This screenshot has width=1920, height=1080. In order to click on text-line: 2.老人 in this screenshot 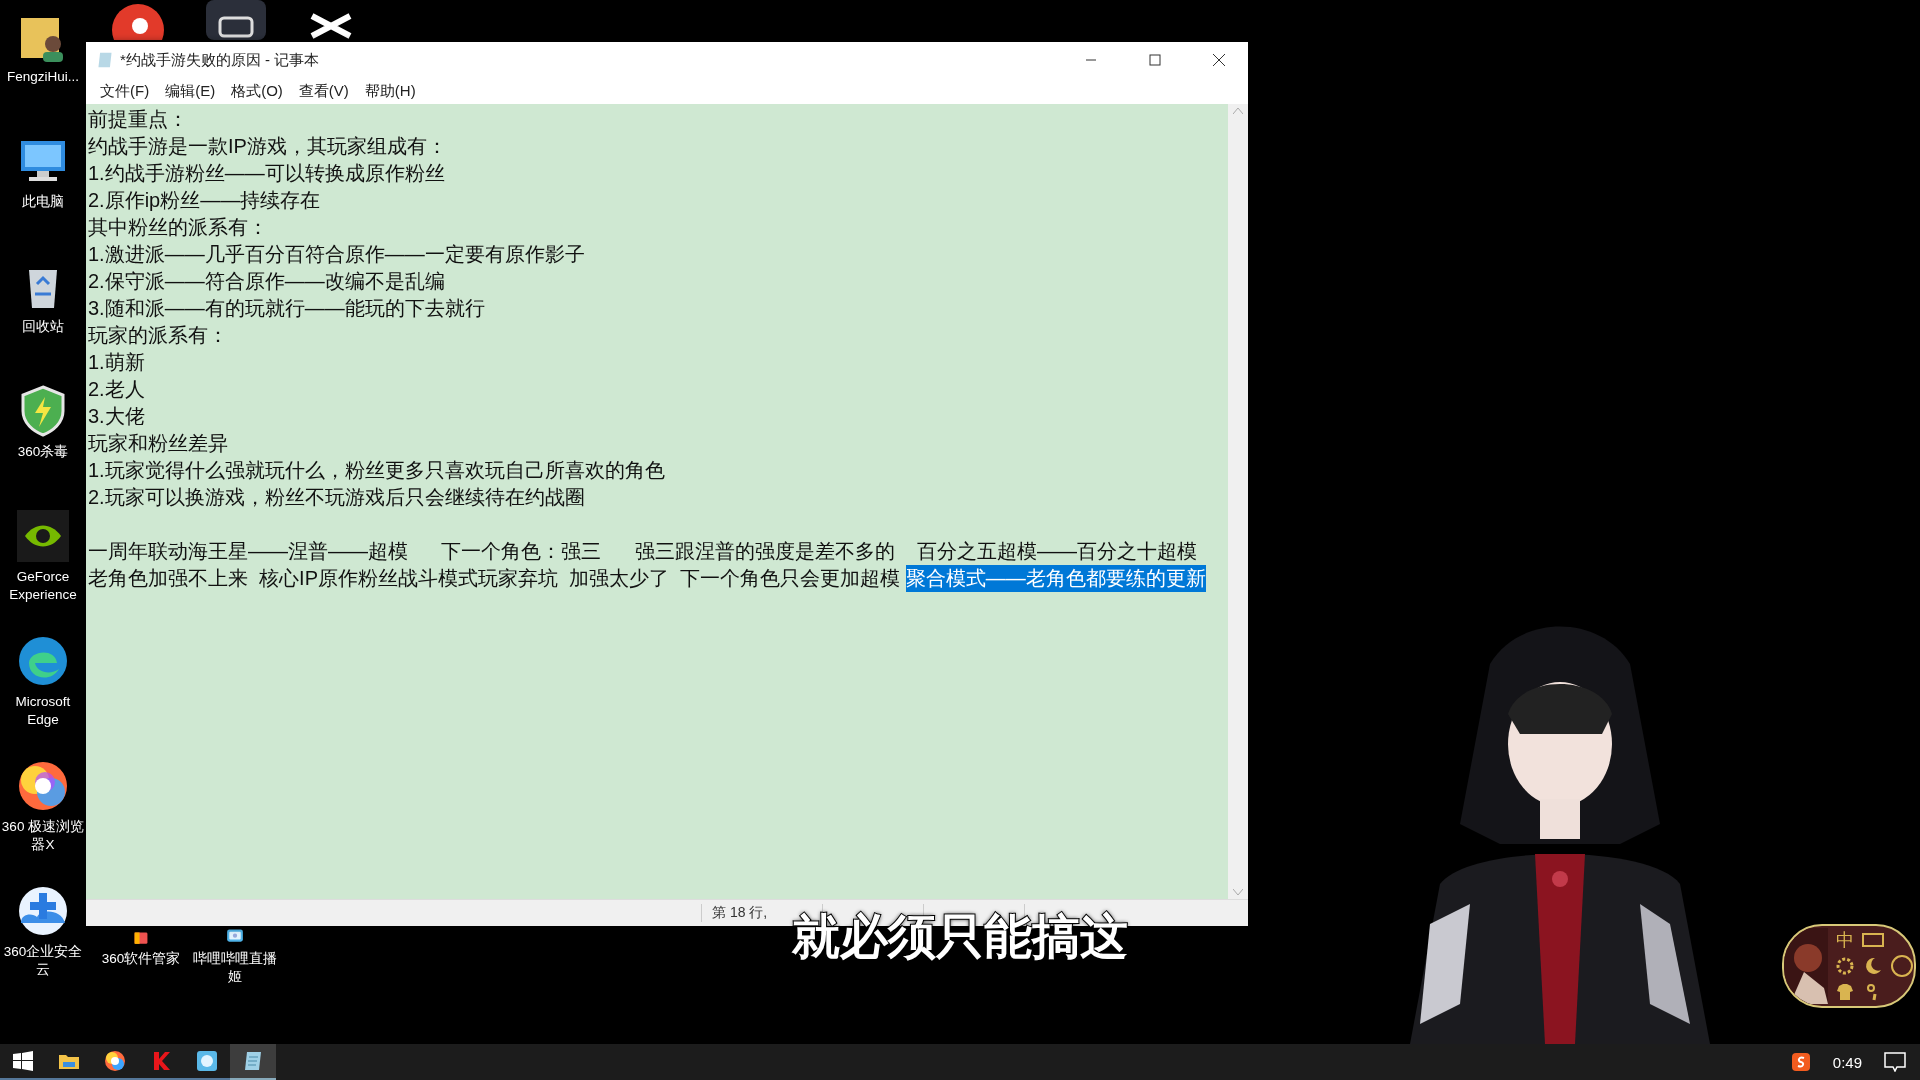, I will do `click(116, 389)`.